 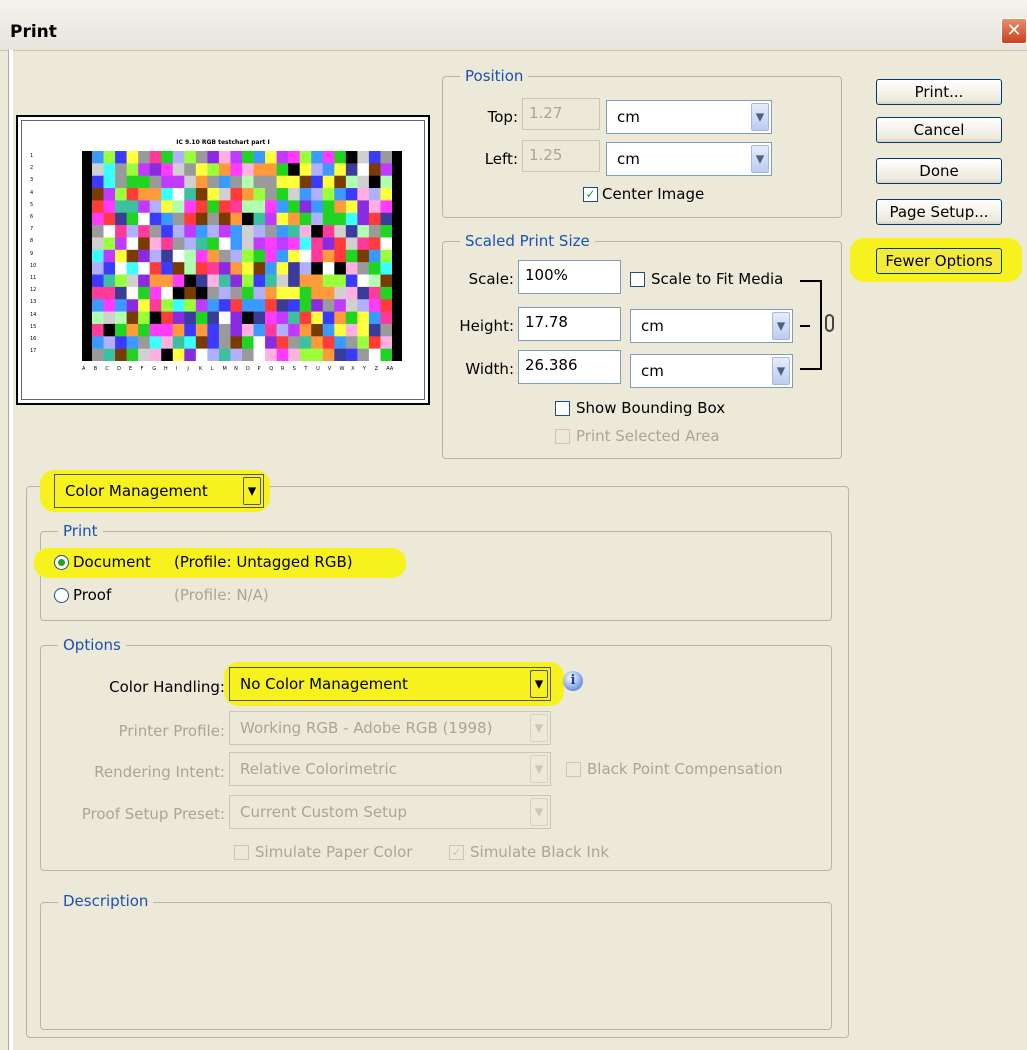 What do you see at coordinates (689, 117) in the screenshot?
I see `top-unit-select: cm ▼` at bounding box center [689, 117].